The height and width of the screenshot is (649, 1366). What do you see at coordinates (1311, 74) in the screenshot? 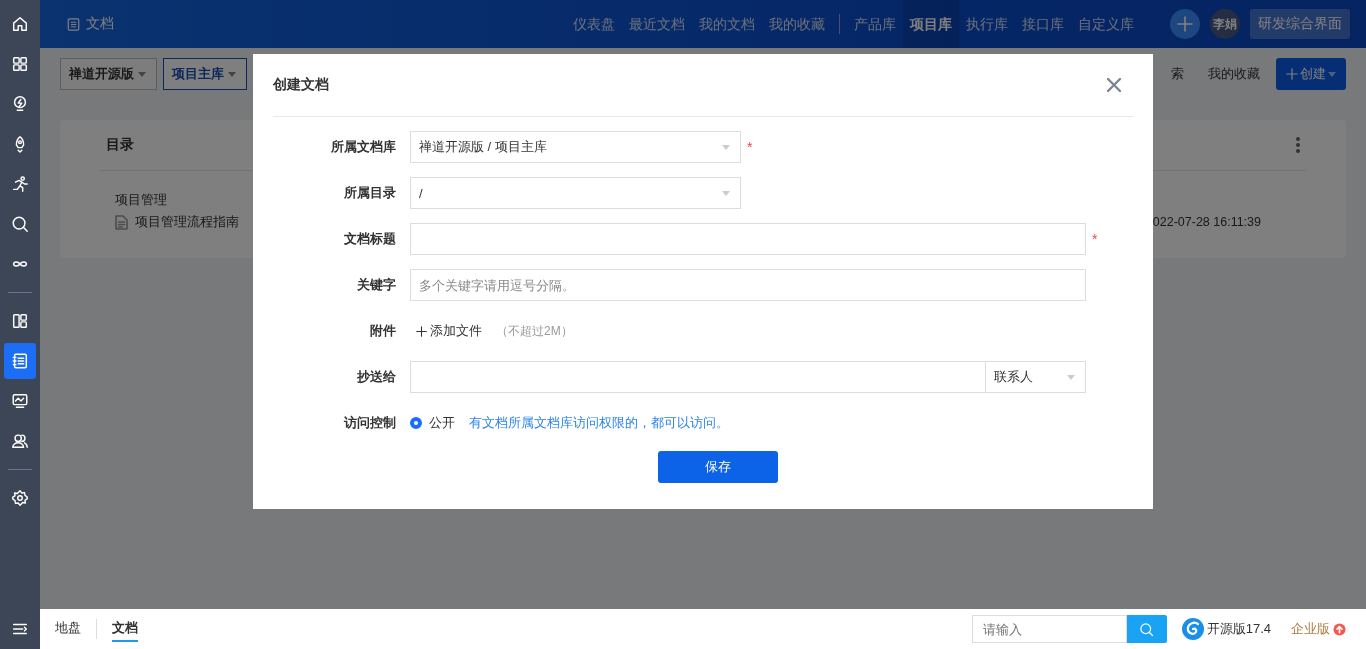
I see `create-button: 创建` at bounding box center [1311, 74].